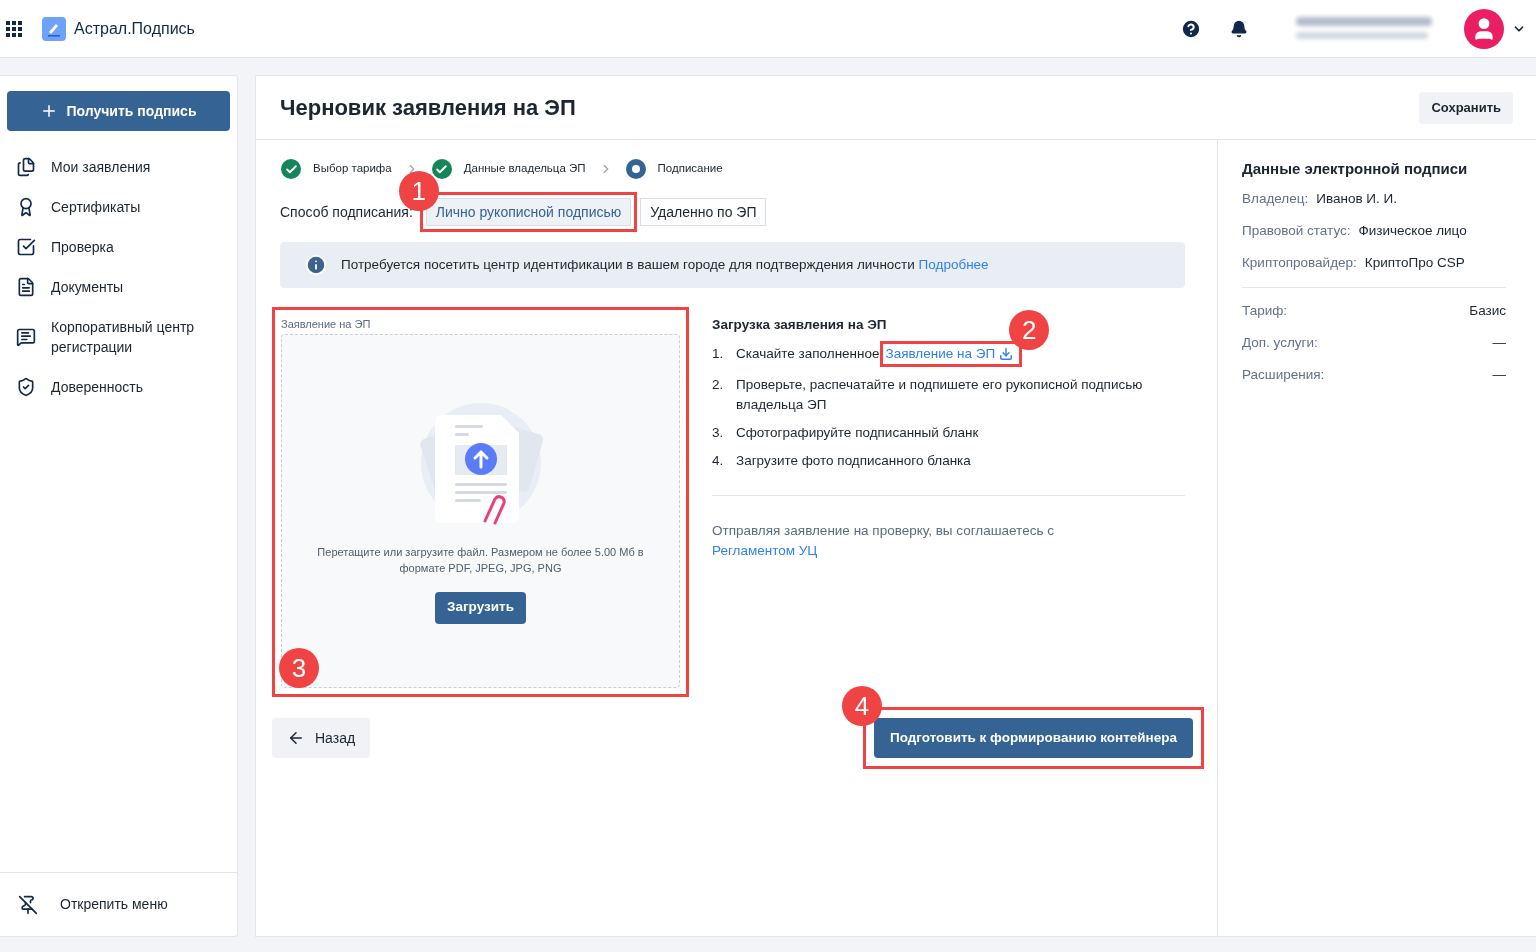 This screenshot has height=952, width=1536. What do you see at coordinates (1006, 354) in the screenshot?
I see `download-icon` at bounding box center [1006, 354].